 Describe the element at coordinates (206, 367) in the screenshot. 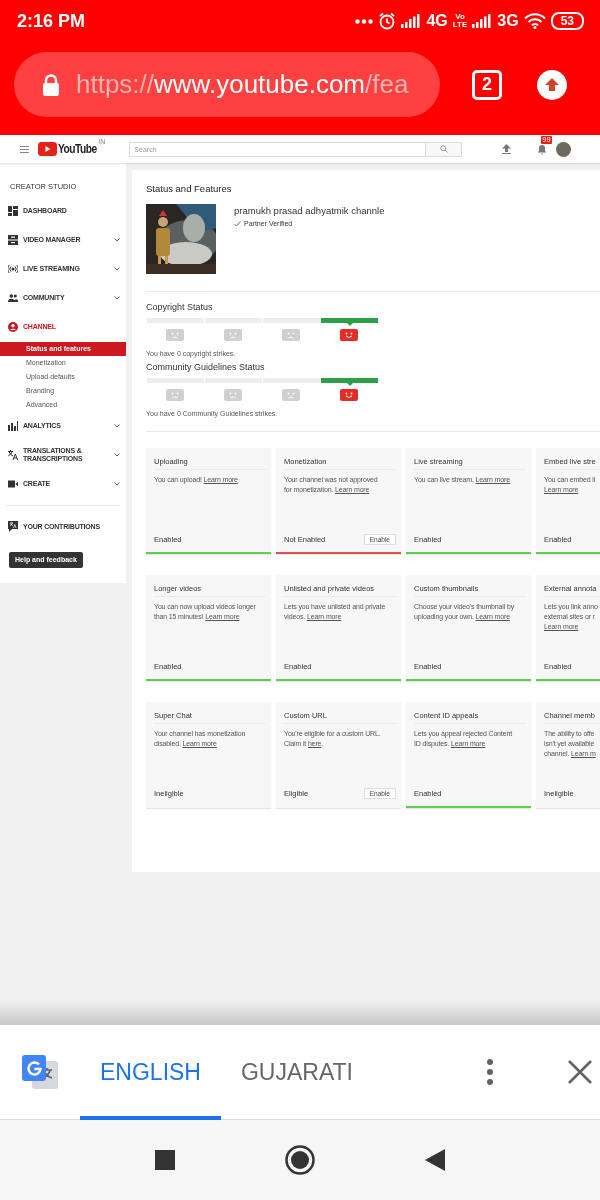

I see `status-heading: Community Guidelines Status` at that location.